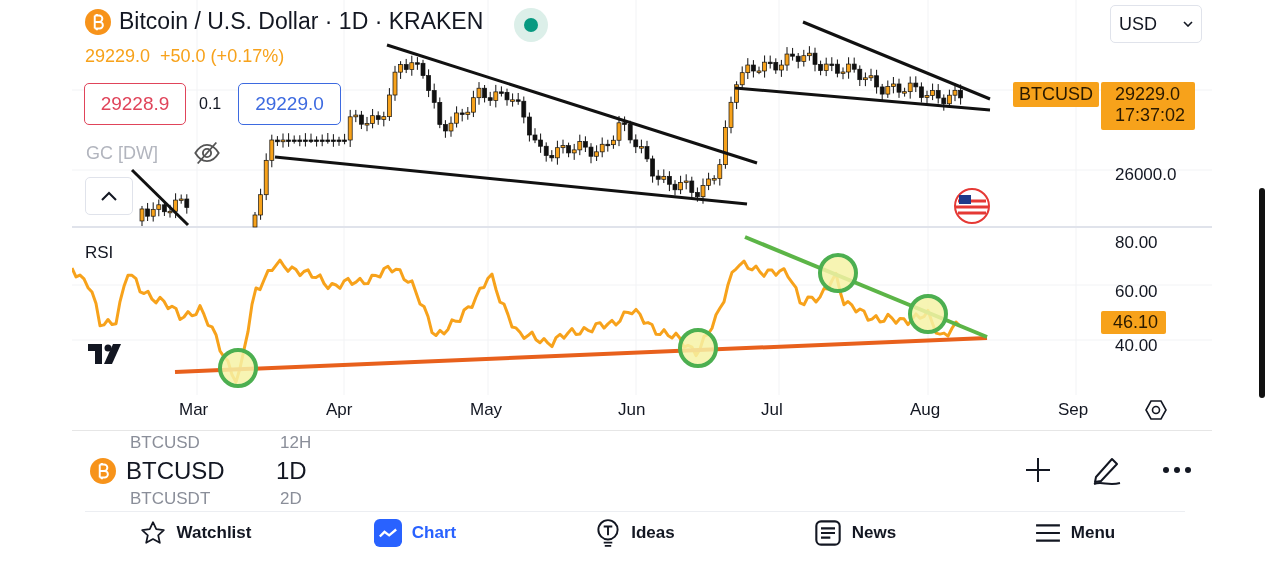 This screenshot has width=1280, height=588. What do you see at coordinates (1262, 293) in the screenshot?
I see `scrollbar` at bounding box center [1262, 293].